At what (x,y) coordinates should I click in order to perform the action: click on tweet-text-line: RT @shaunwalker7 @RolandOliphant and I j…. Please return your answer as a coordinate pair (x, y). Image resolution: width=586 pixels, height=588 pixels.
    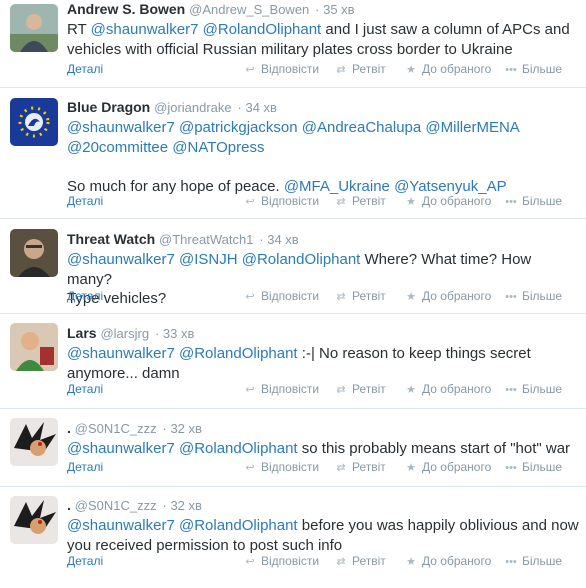
    Looking at the image, I should click on (323, 30).